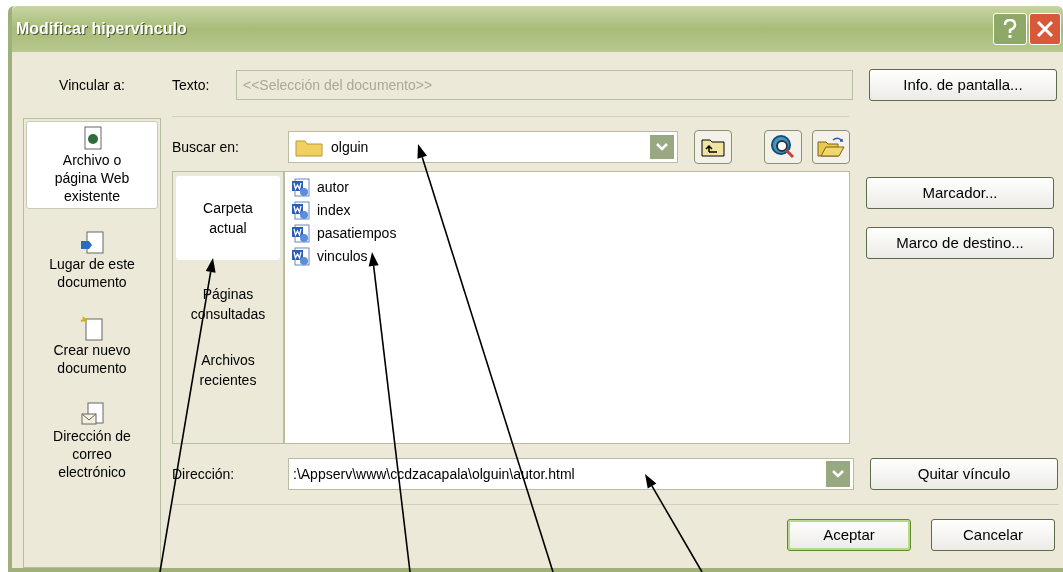 The width and height of the screenshot is (1063, 572). What do you see at coordinates (483, 147) in the screenshot?
I see `look-in-dropdown: olguin` at bounding box center [483, 147].